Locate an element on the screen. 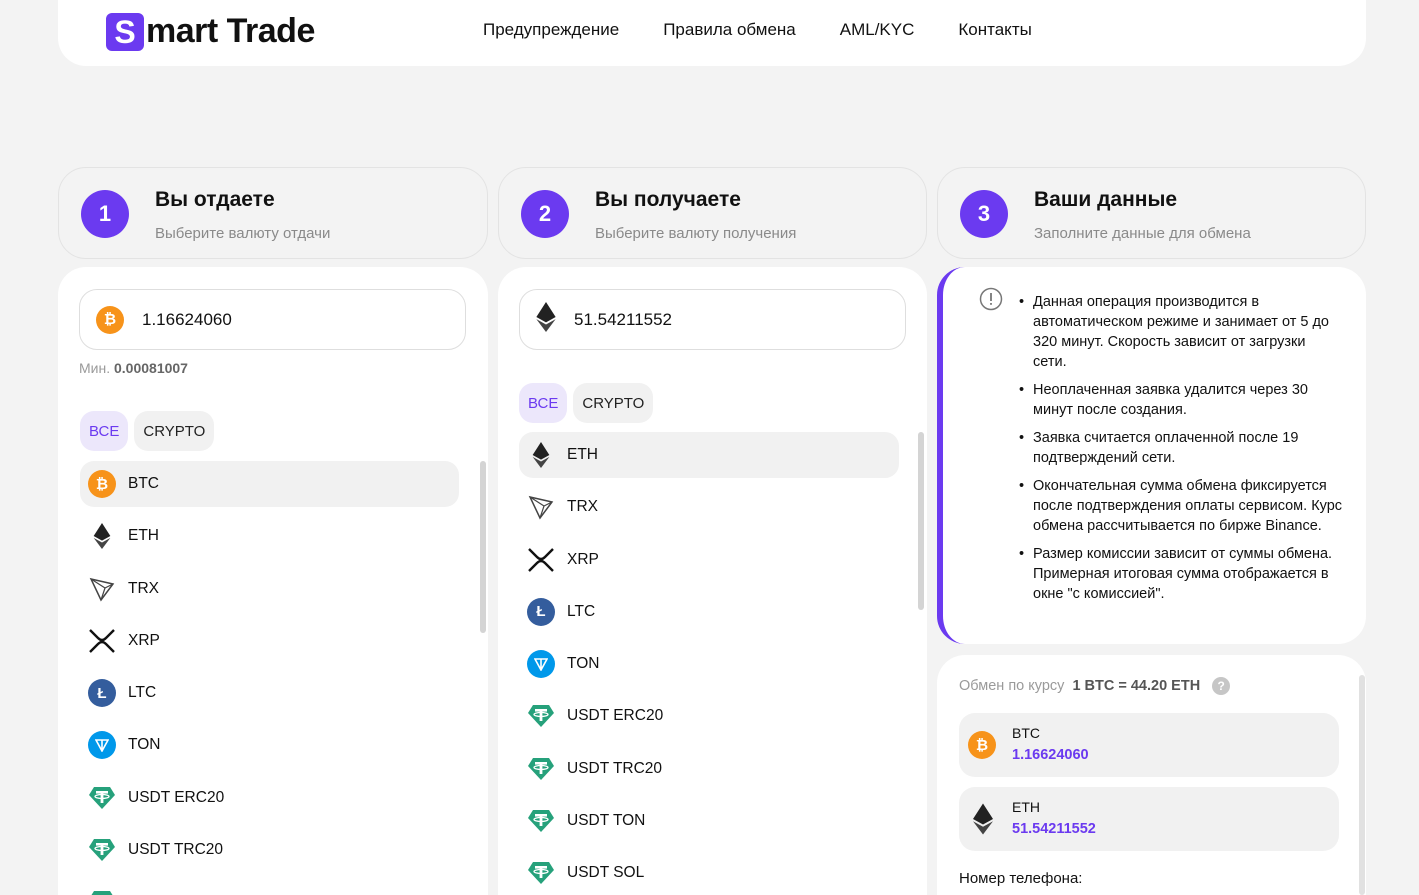 The image size is (1419, 895). xrp-icon is located at coordinates (102, 641).